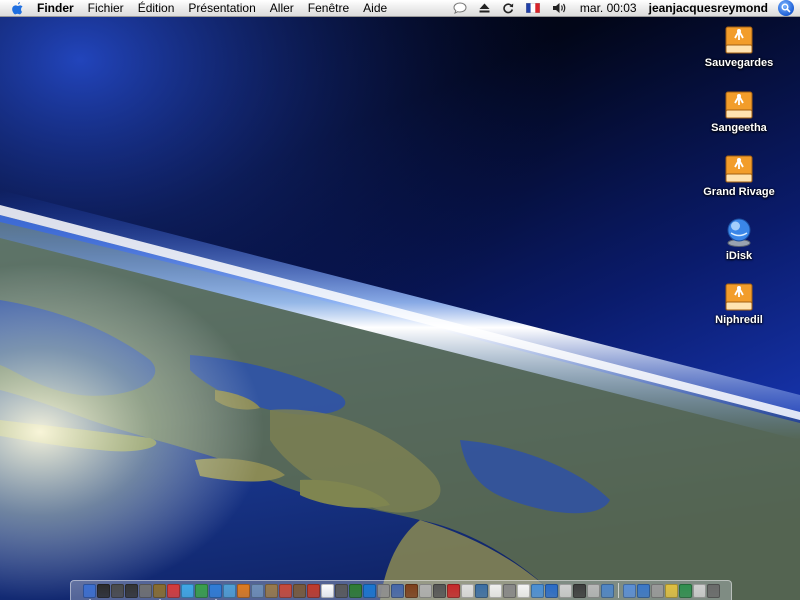 The image size is (800, 600). I want to click on desktop-drive-grand-rivage: Grand Rivage, so click(739, 175).